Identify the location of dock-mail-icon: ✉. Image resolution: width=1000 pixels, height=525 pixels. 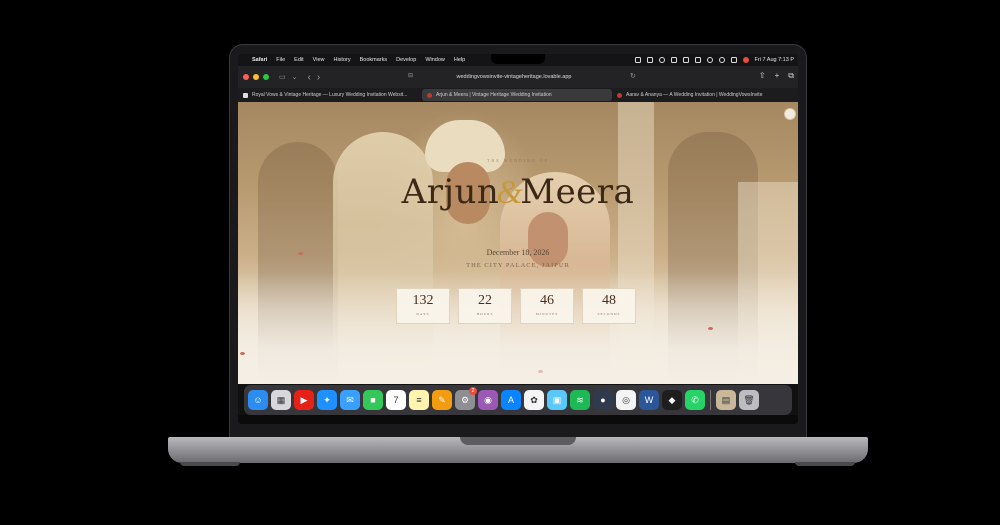
(350, 400).